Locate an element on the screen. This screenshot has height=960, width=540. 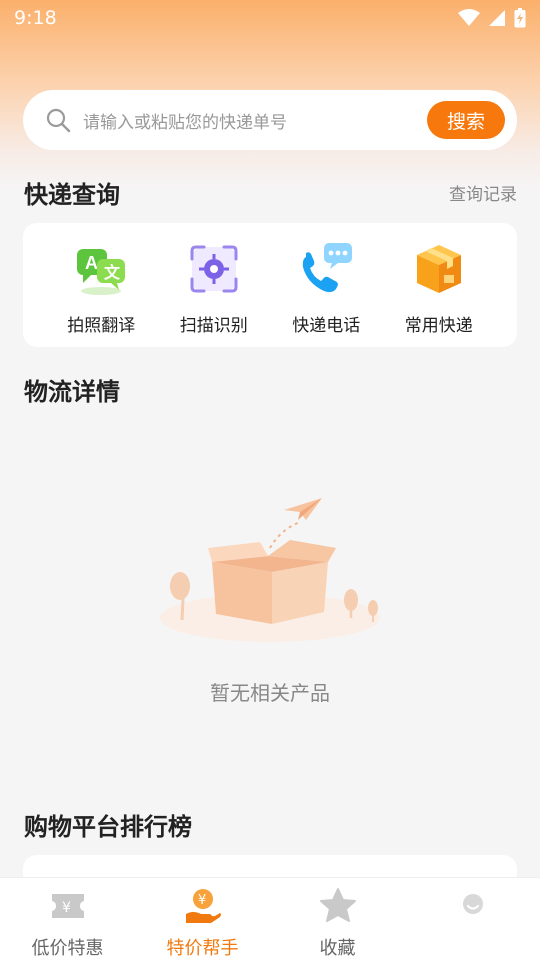
signal-icon is located at coordinates (497, 18).